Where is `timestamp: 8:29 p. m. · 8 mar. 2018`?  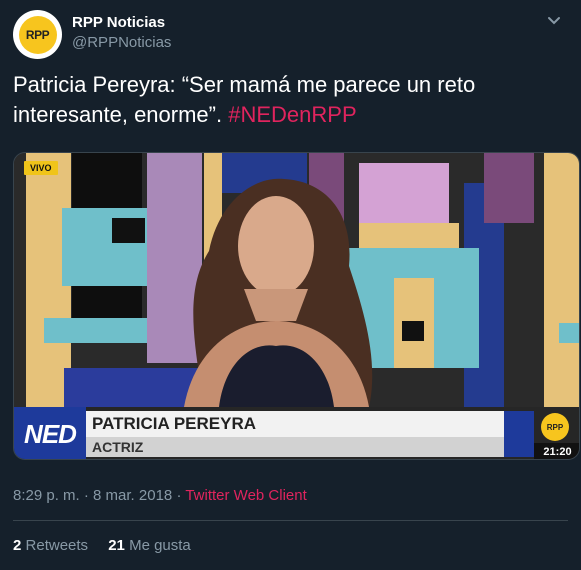 timestamp: 8:29 p. m. · 8 mar. 2018 is located at coordinates (92, 495).